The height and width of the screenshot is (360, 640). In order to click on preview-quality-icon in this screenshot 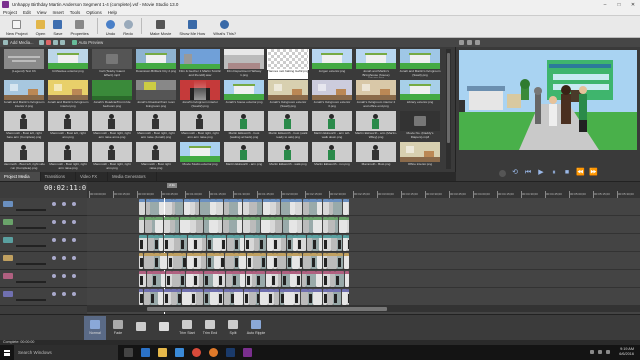, I will do `click(469, 42)`.